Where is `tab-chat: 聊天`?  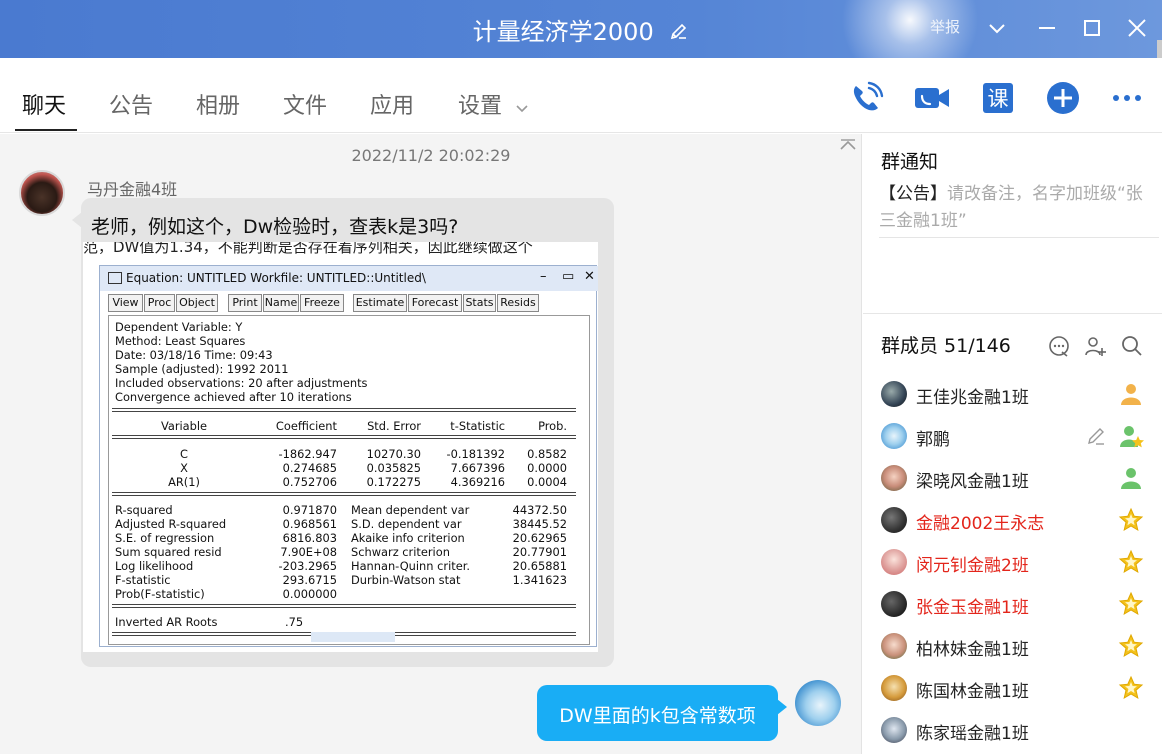 tab-chat: 聊天 is located at coordinates (44, 104).